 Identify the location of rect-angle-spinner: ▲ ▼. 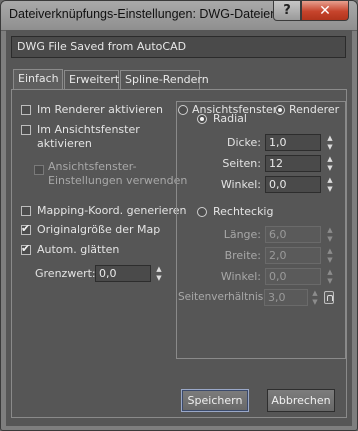
(330, 276).